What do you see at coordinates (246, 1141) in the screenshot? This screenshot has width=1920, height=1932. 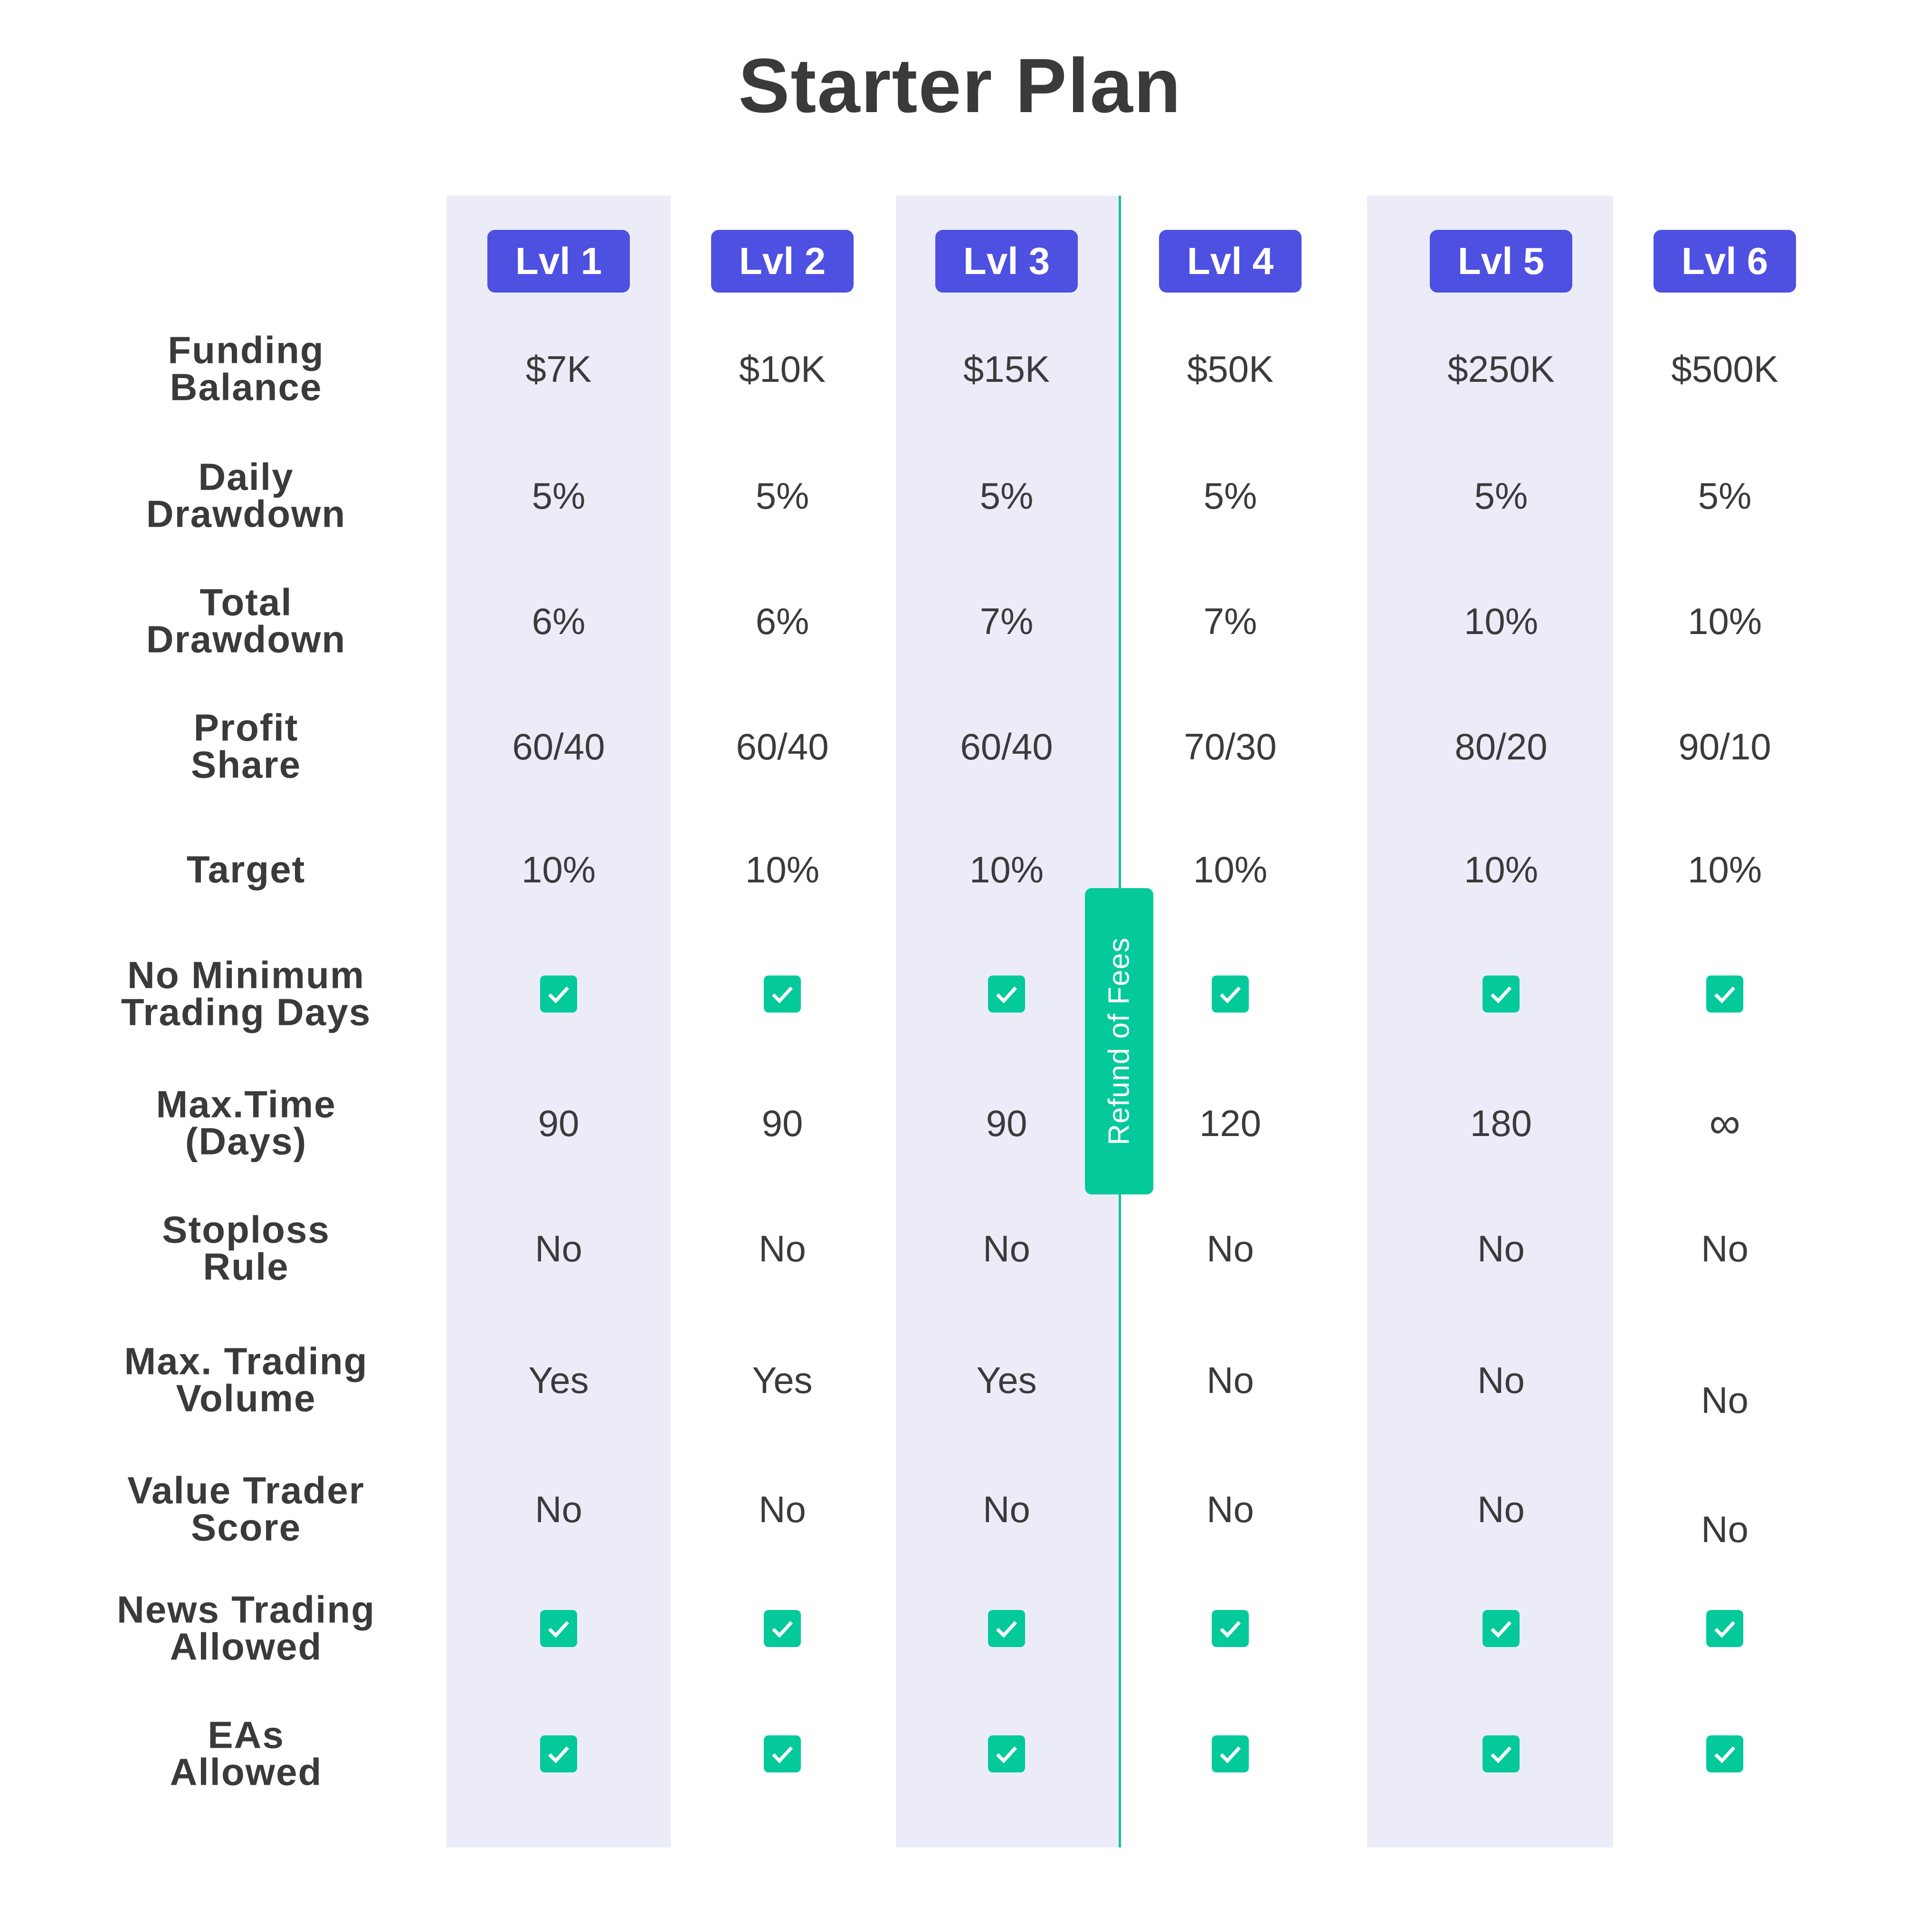 I see `row-label-line: (Days)` at bounding box center [246, 1141].